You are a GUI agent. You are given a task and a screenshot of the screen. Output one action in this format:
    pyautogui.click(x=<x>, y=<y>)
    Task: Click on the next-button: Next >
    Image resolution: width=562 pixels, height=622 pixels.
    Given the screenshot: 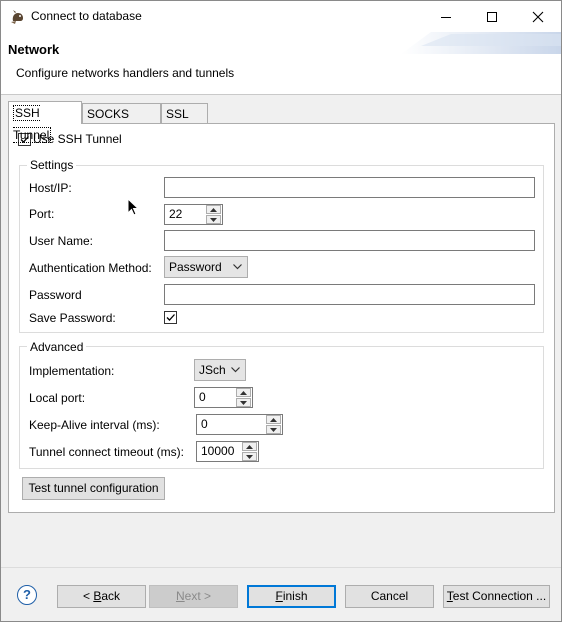 What is the action you would take?
    pyautogui.click(x=193, y=596)
    